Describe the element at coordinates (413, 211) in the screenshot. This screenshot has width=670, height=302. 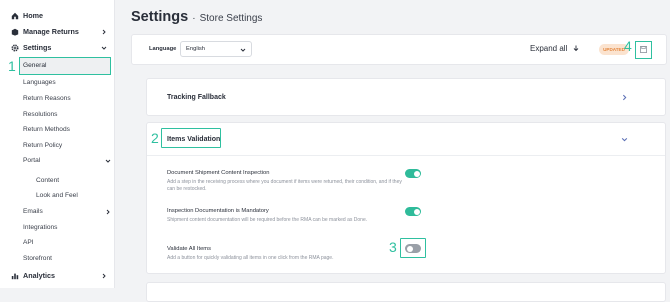
I see `toggle-inspection-mandatory` at that location.